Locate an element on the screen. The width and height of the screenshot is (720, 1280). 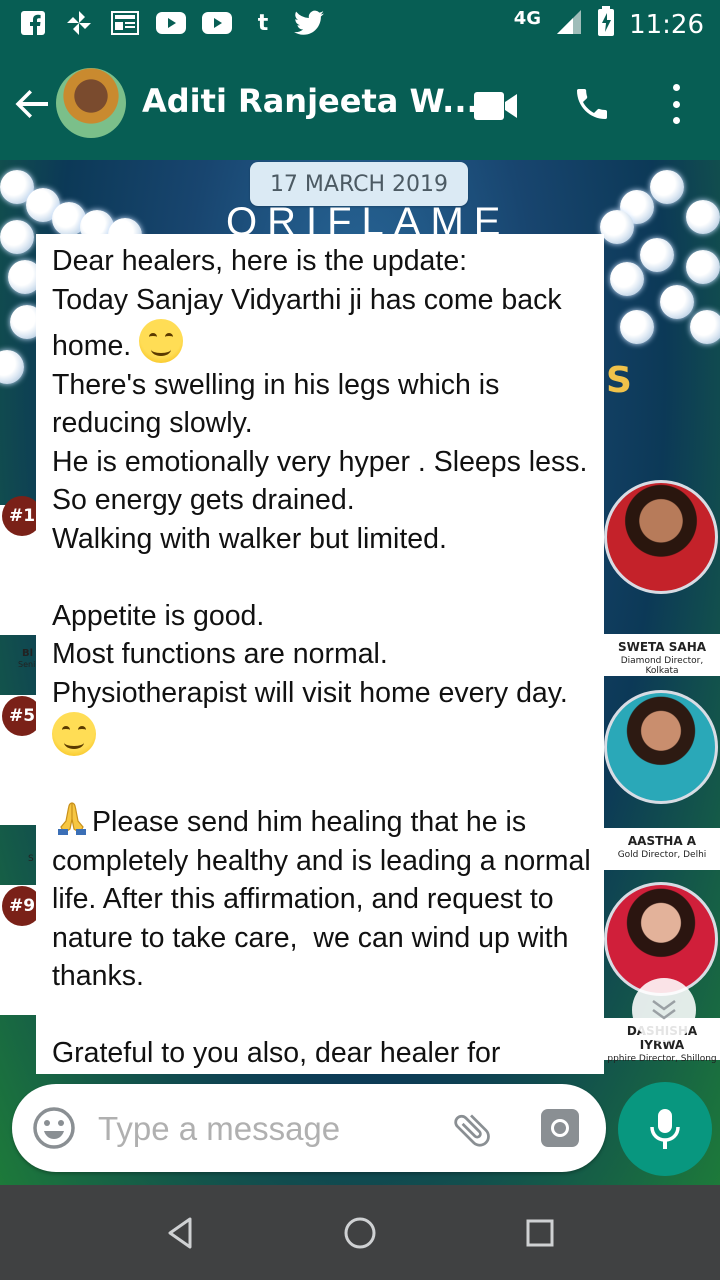
message-input is located at coordinates (263, 1129).